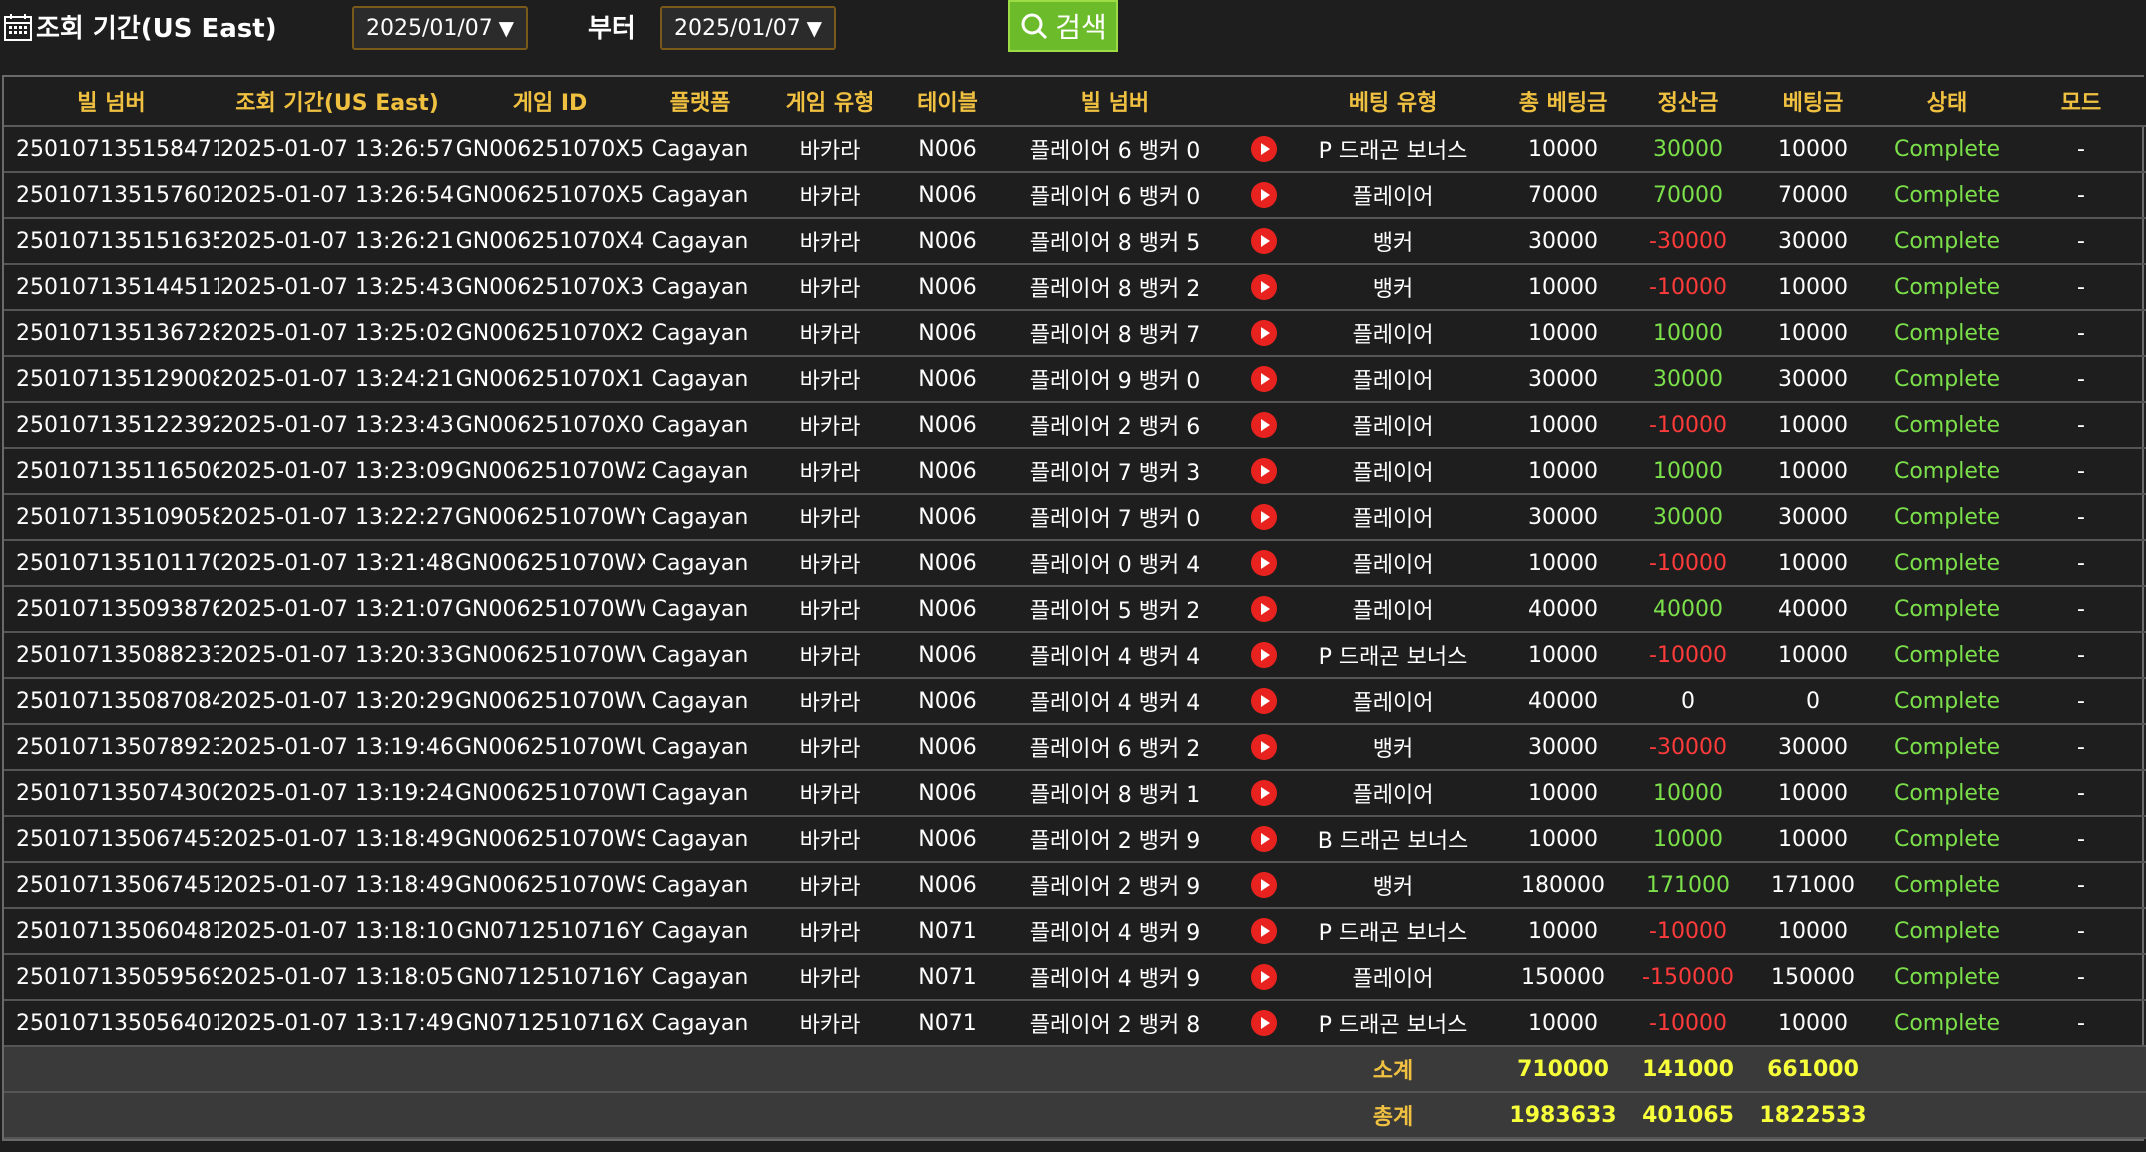 The image size is (2146, 1152). What do you see at coordinates (830, 102) in the screenshot?
I see `col-header: 게임 유형` at bounding box center [830, 102].